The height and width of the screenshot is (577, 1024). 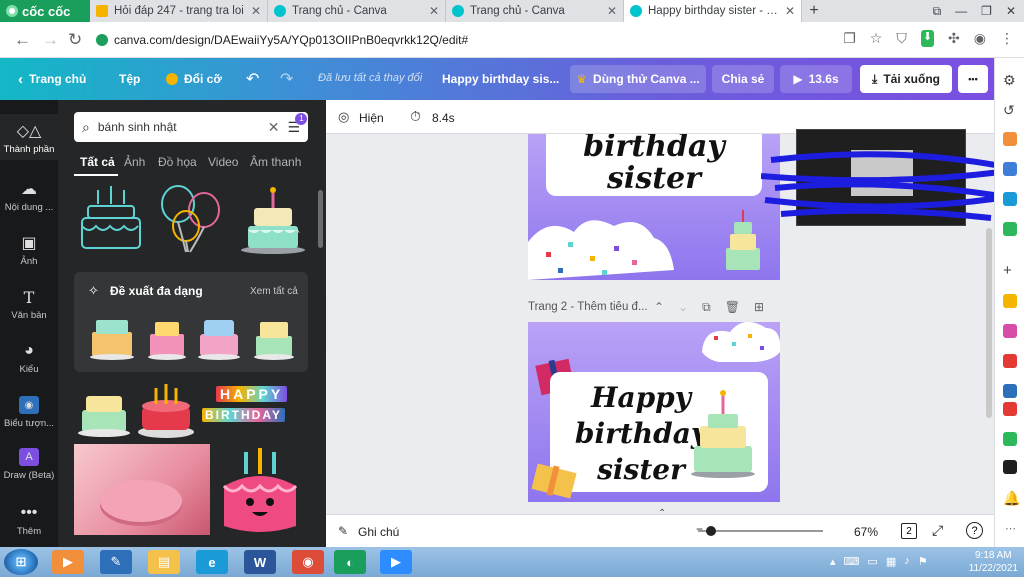 What do you see at coordinates (654, 148) in the screenshot?
I see `page1-text-birthday: birthday` at bounding box center [654, 148].